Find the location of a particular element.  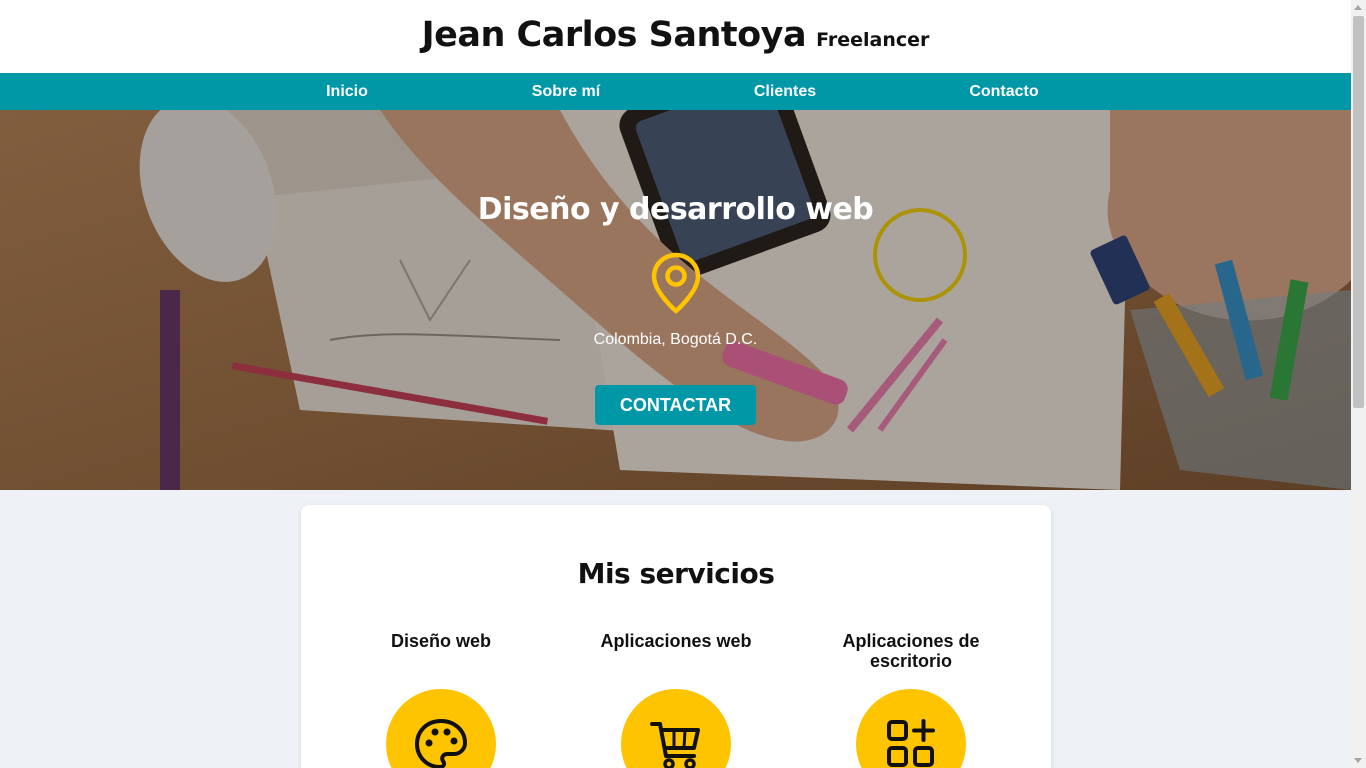

service-name: Aplicaciones web is located at coordinates (676, 641).